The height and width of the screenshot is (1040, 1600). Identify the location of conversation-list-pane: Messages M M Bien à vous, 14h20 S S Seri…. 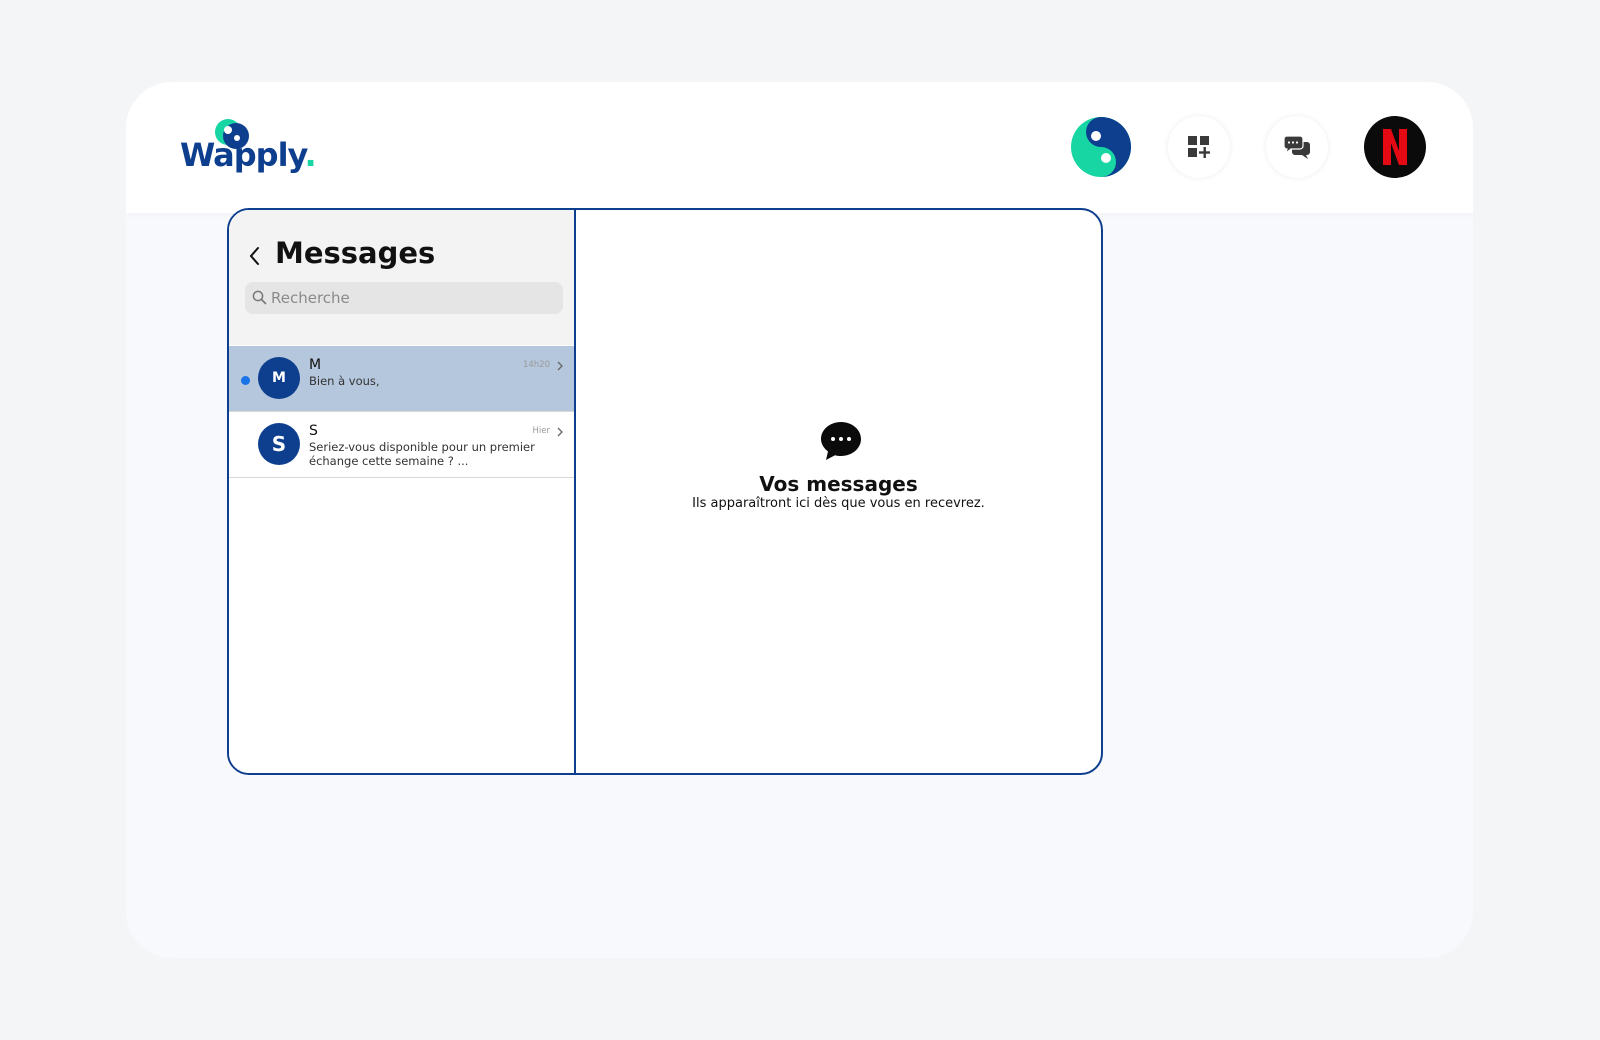
(402, 491).